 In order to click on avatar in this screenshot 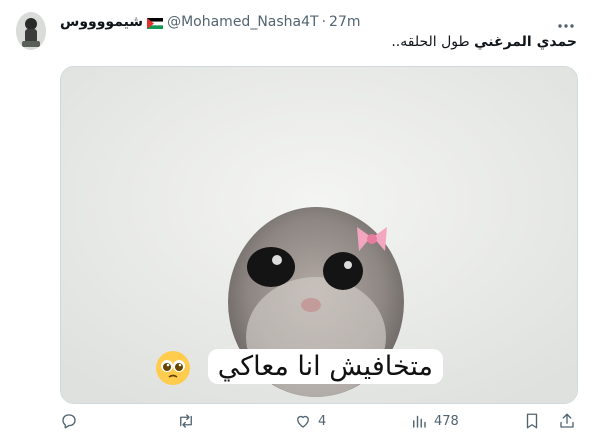, I will do `click(31, 31)`.